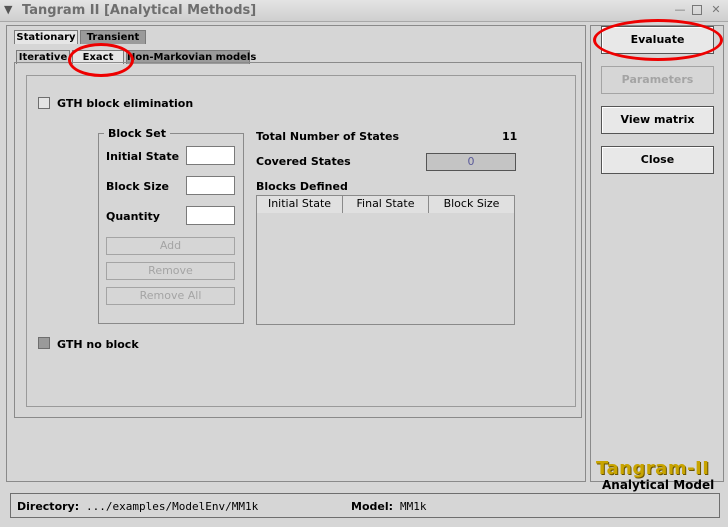 The image size is (728, 527). I want to click on blocks-defined-table: Initial State Final State Block Size, so click(385, 260).